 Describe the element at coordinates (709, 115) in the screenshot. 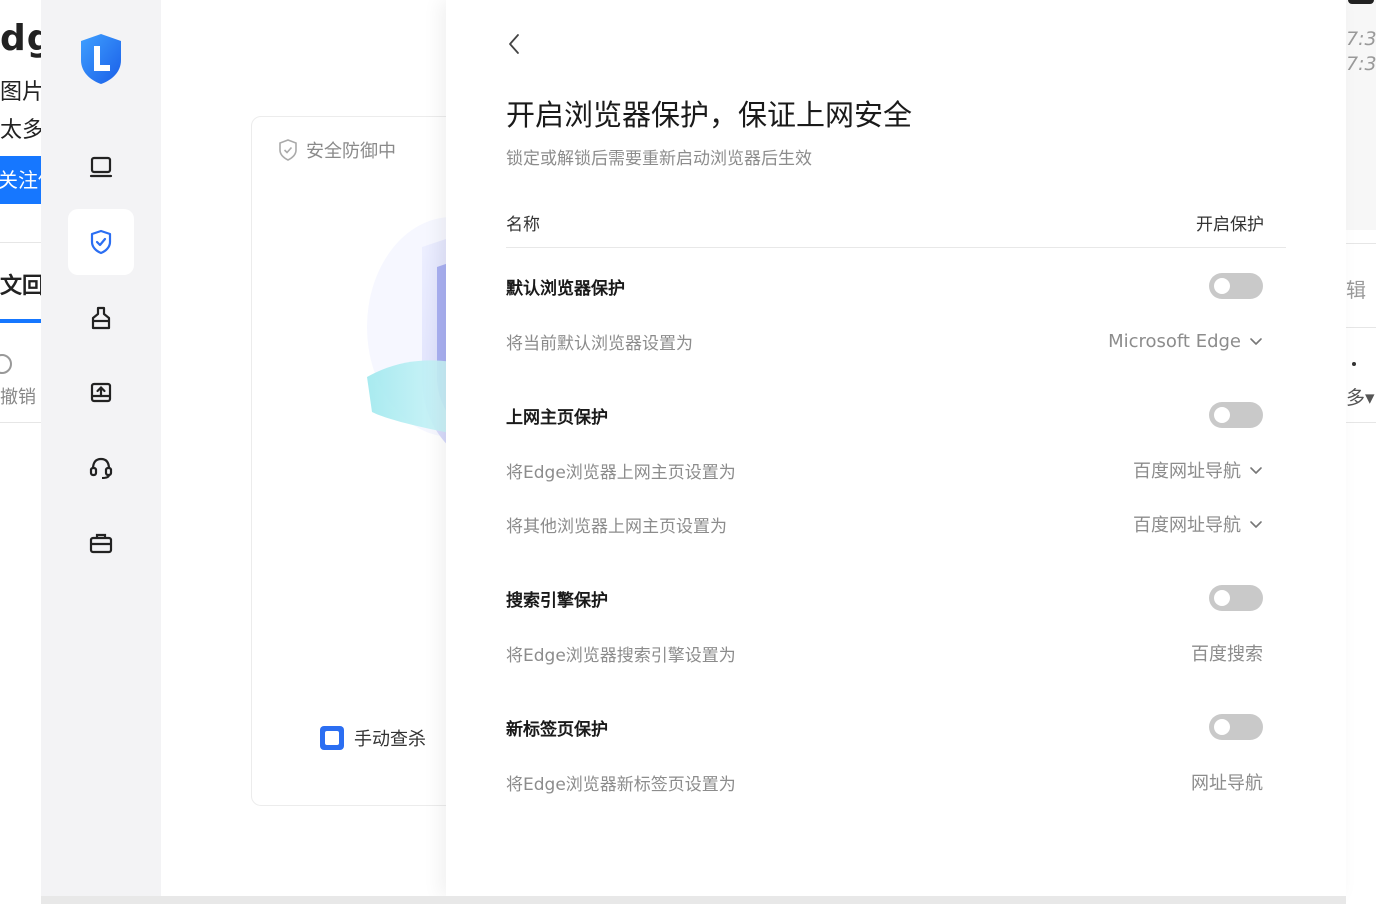

I see `panel-title: 开启浏览器保护，保证上网安全` at that location.